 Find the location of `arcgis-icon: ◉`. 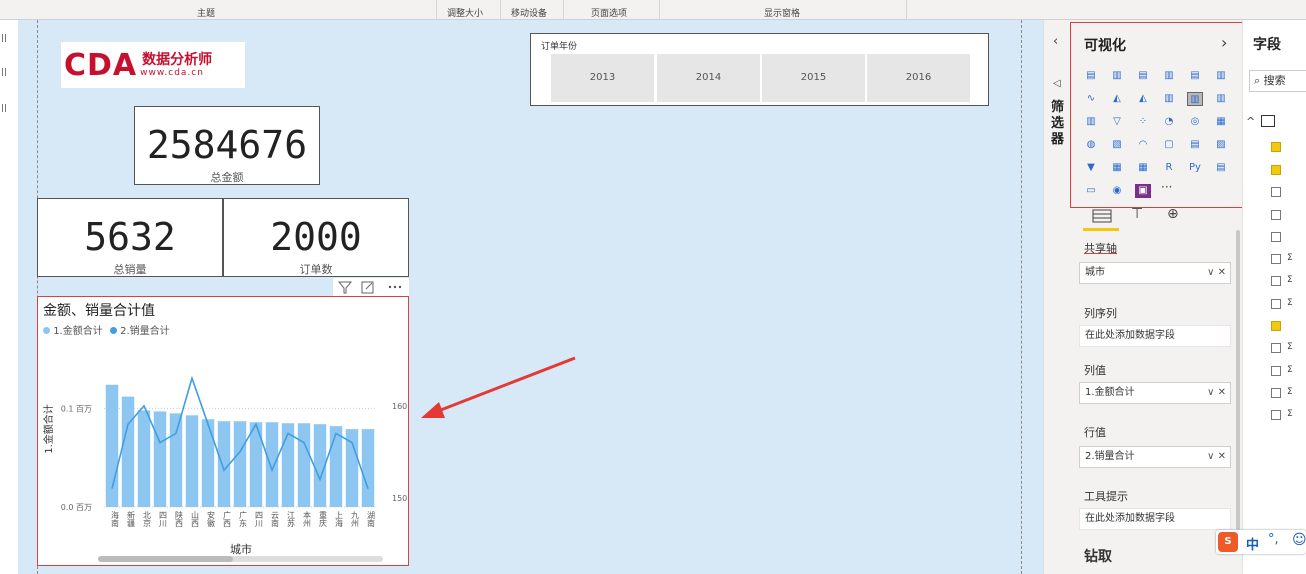

arcgis-icon: ◉ is located at coordinates (1117, 191).